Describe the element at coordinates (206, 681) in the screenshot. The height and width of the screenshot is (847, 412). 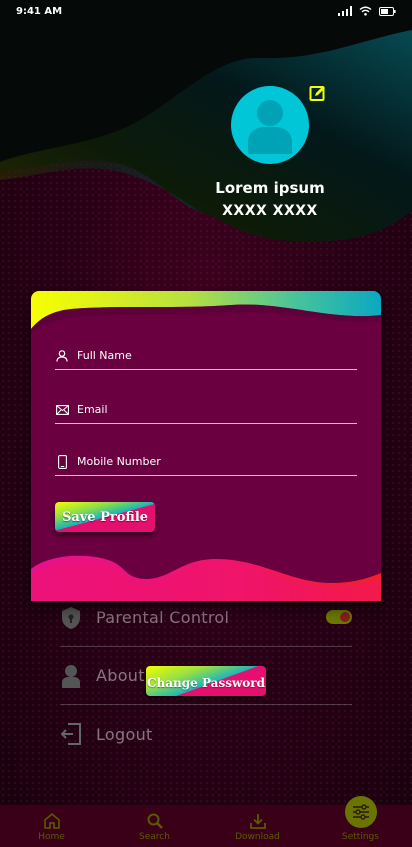
I see `change-password-button: Change Password` at that location.